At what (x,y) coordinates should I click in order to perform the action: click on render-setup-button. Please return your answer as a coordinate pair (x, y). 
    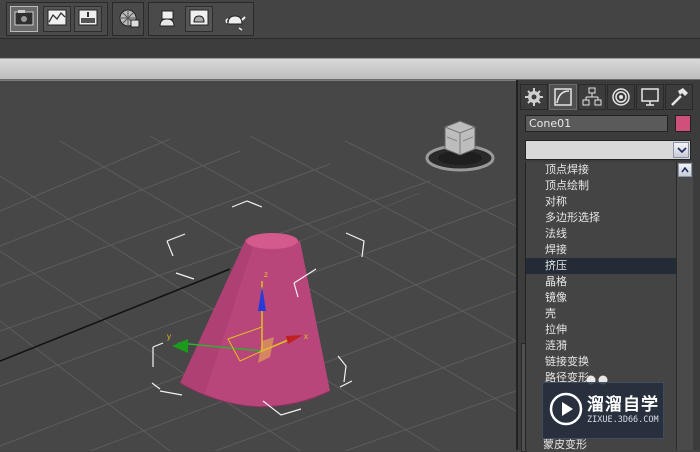
    Looking at the image, I should click on (24, 19).